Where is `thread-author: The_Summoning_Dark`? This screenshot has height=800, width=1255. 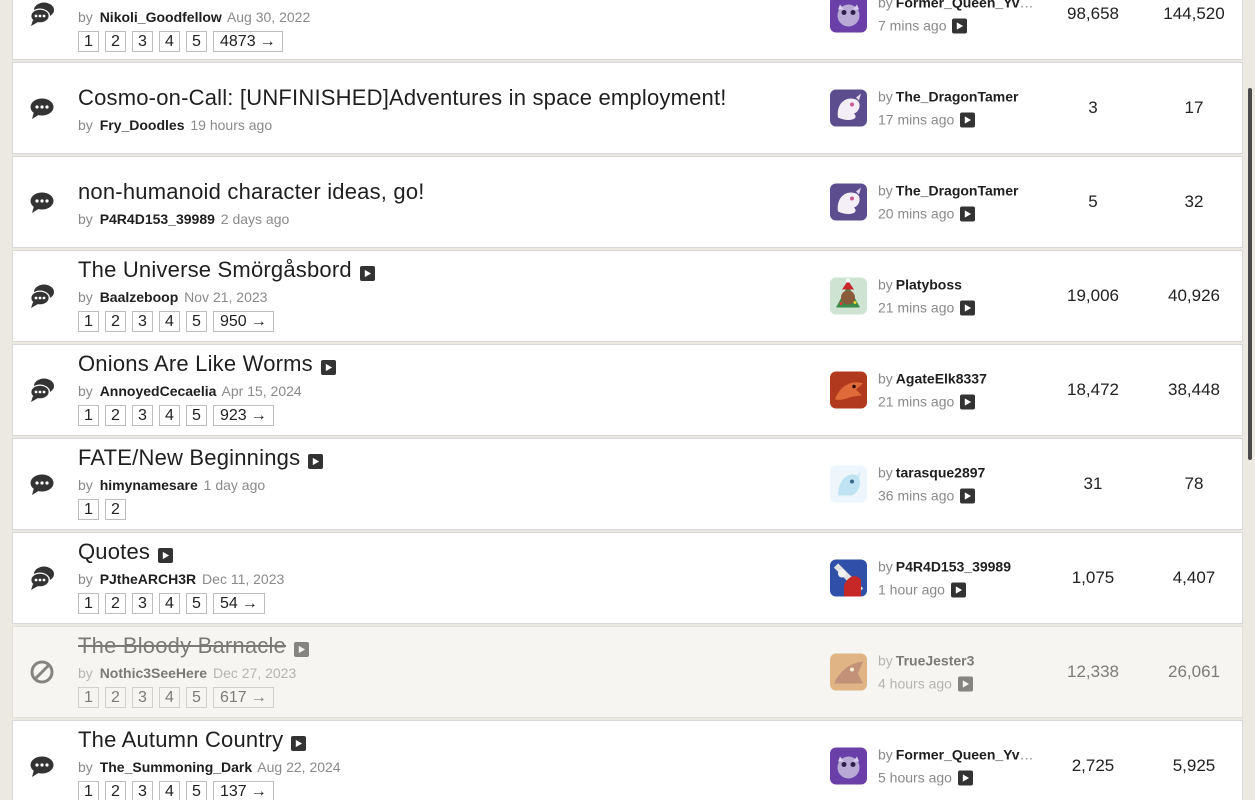
thread-author: The_Summoning_Dark is located at coordinates (176, 767).